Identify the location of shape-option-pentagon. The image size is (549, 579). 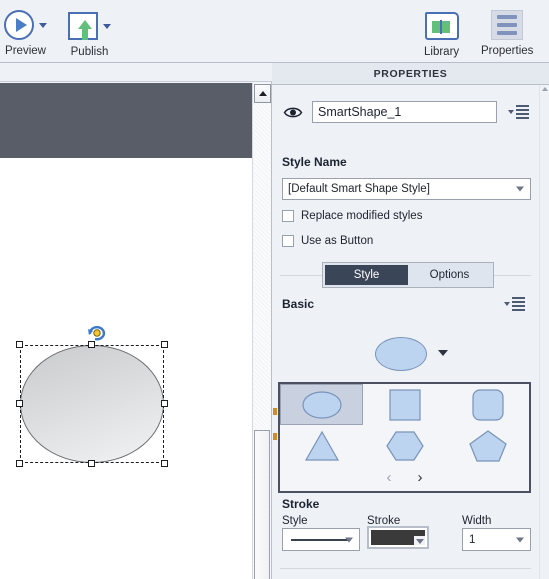
(487, 445).